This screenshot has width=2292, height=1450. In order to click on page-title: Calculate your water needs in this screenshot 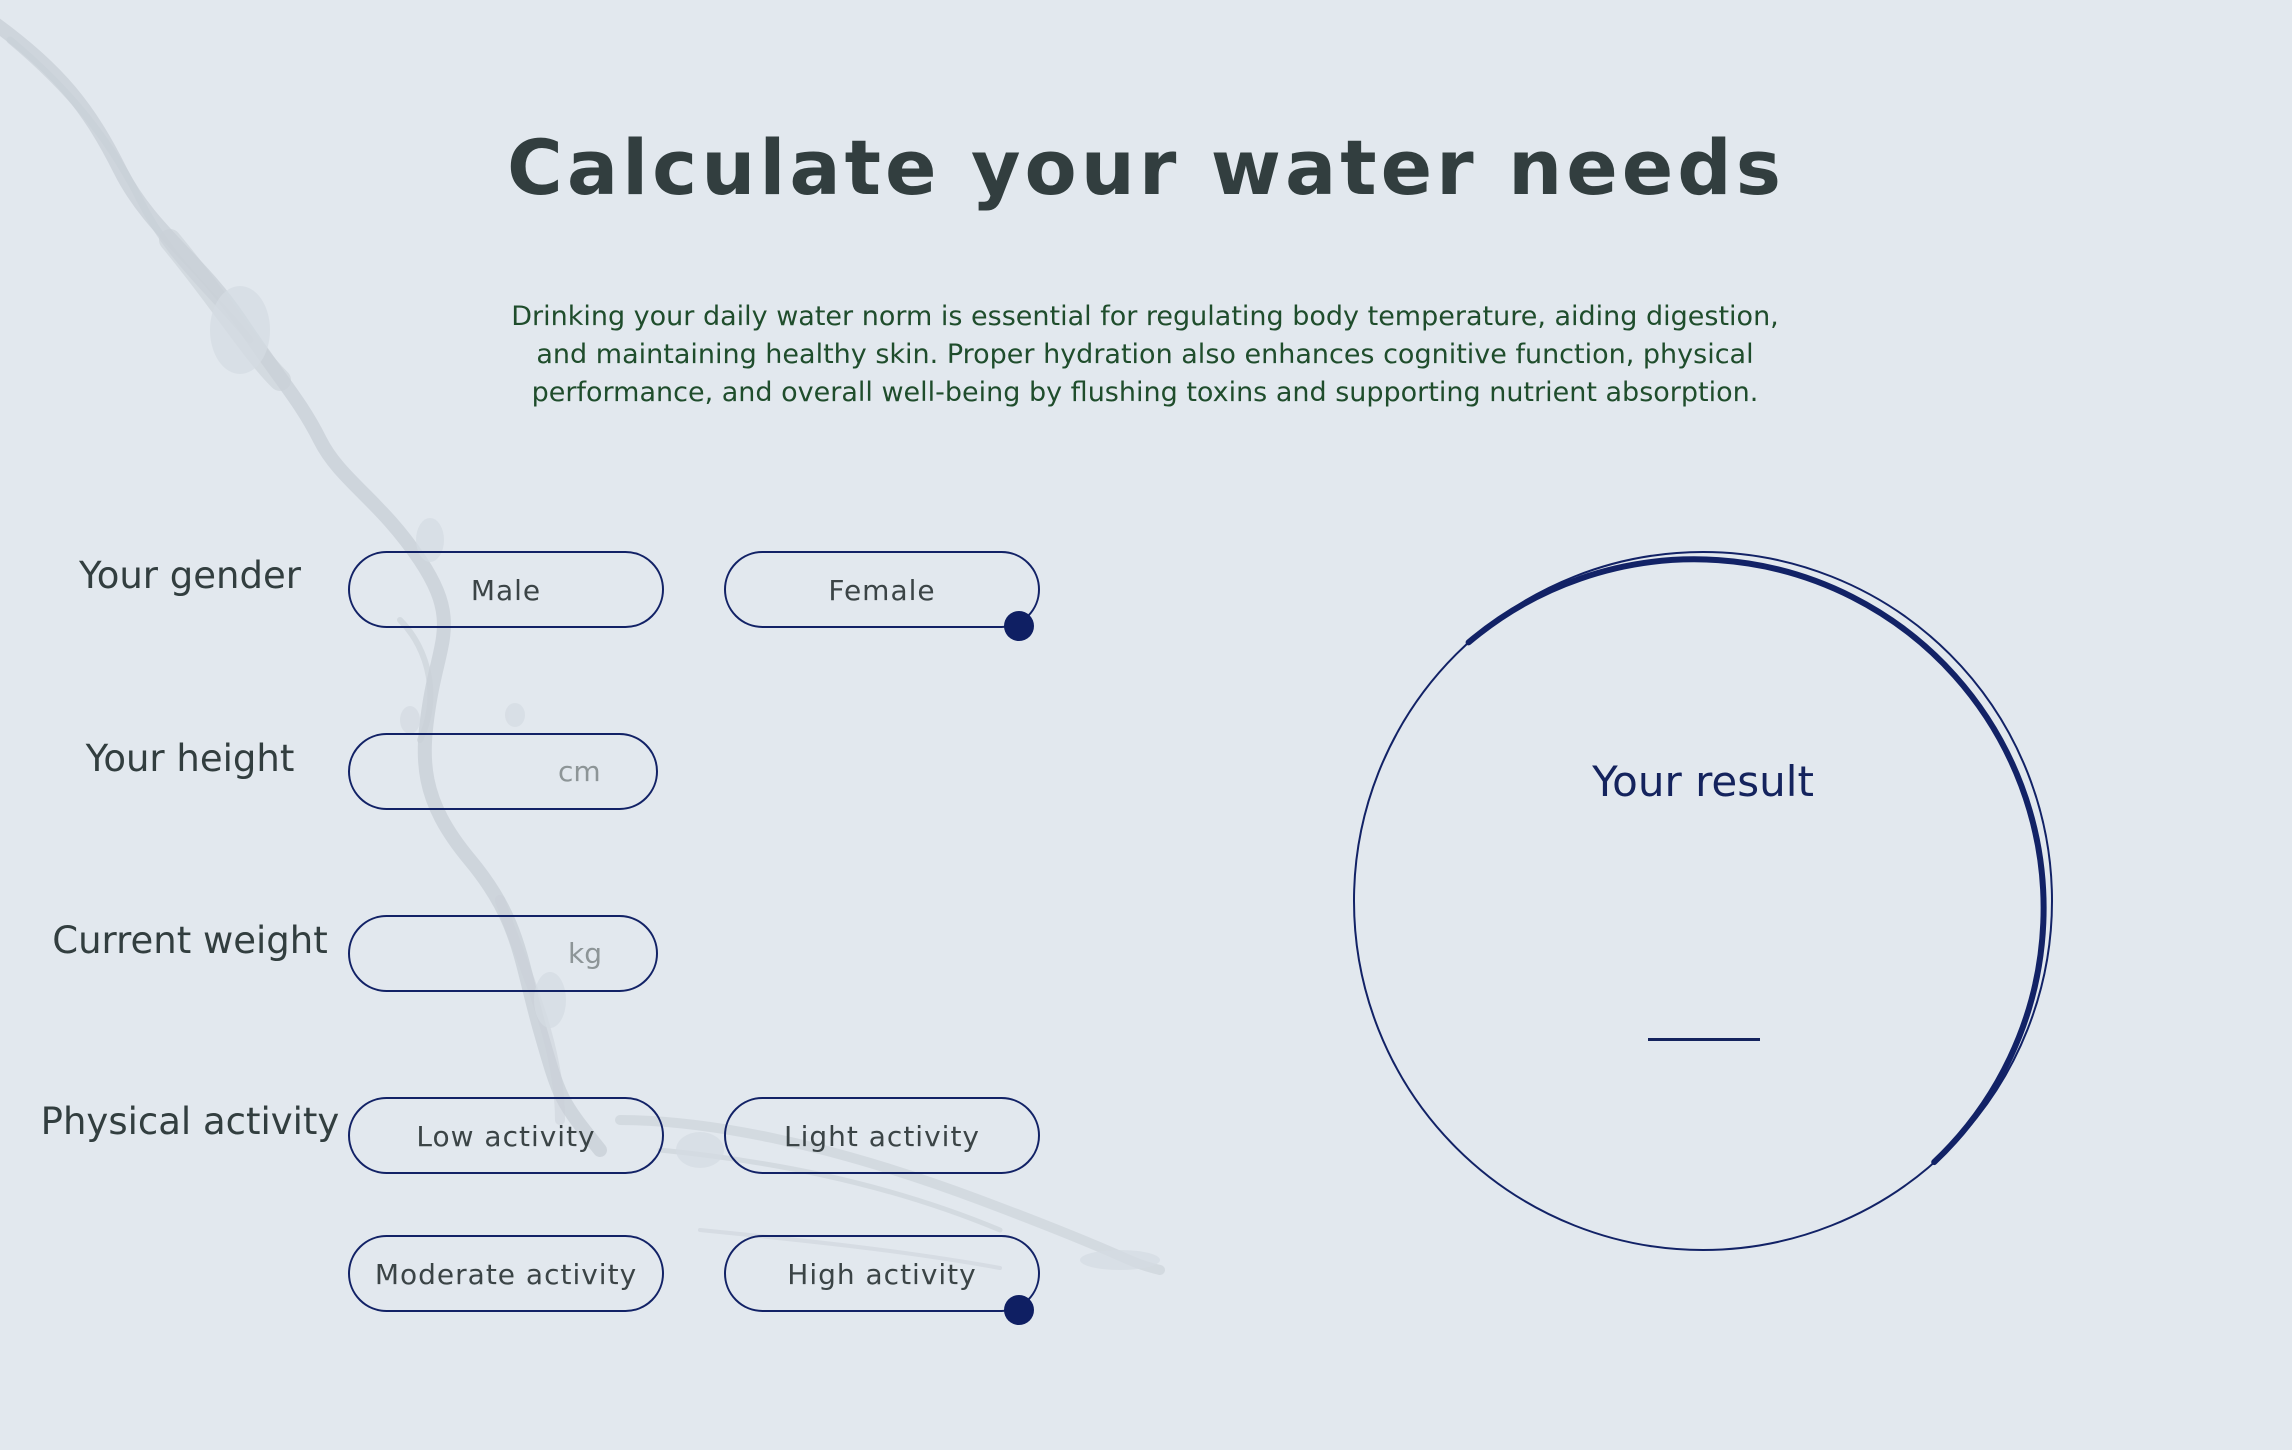, I will do `click(1146, 167)`.